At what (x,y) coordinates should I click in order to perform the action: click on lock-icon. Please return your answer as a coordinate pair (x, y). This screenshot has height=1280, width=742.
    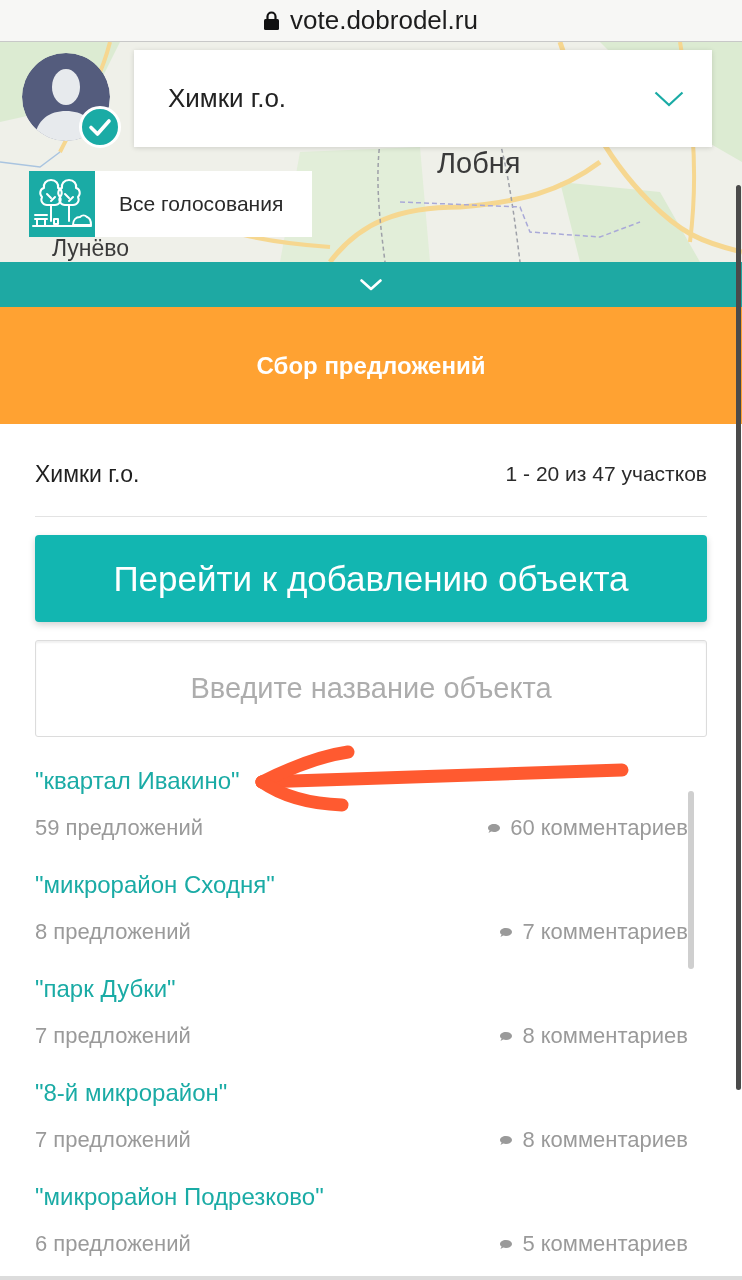
    Looking at the image, I should click on (272, 20).